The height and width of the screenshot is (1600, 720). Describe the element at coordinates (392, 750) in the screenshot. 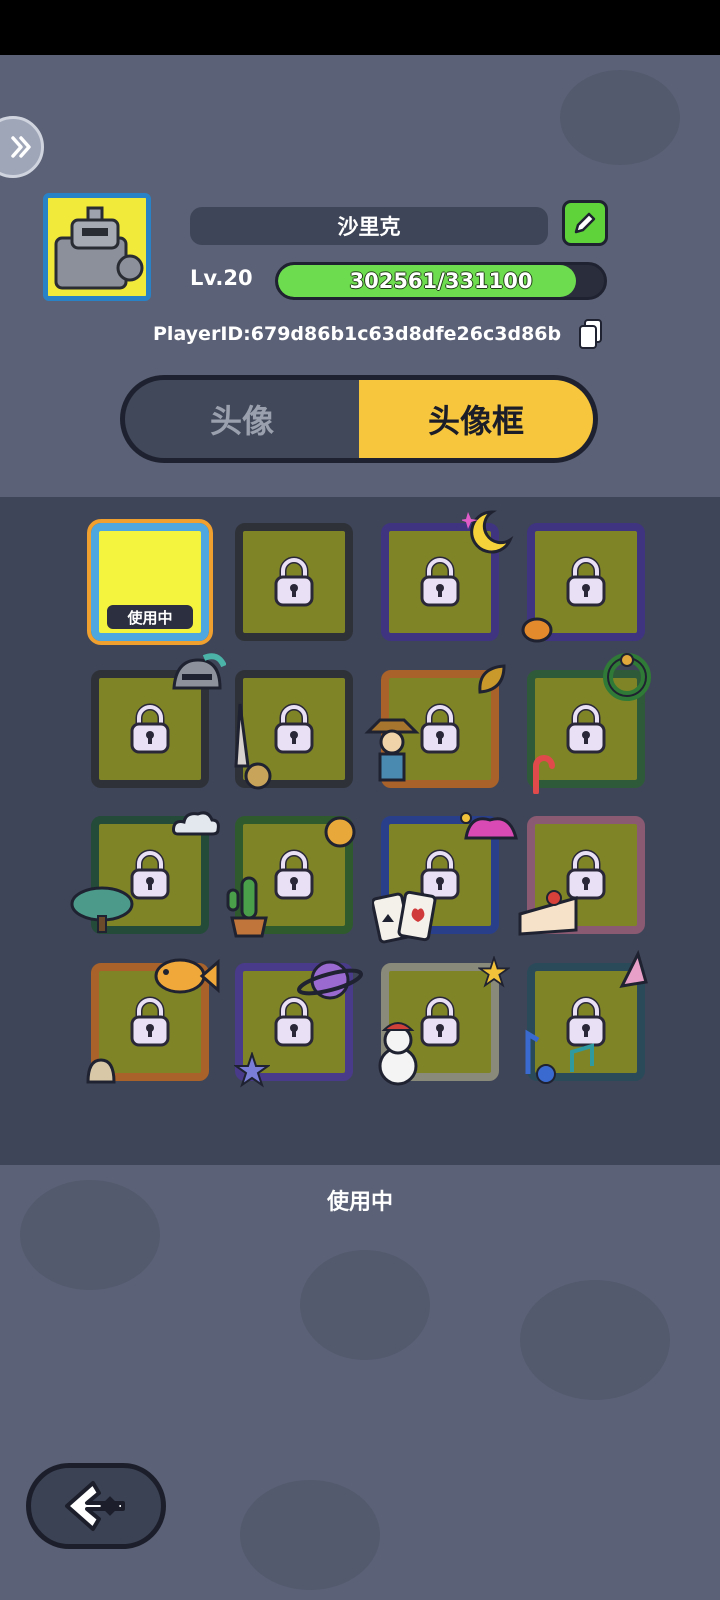

I see `scarecrow-decoration-icon` at that location.